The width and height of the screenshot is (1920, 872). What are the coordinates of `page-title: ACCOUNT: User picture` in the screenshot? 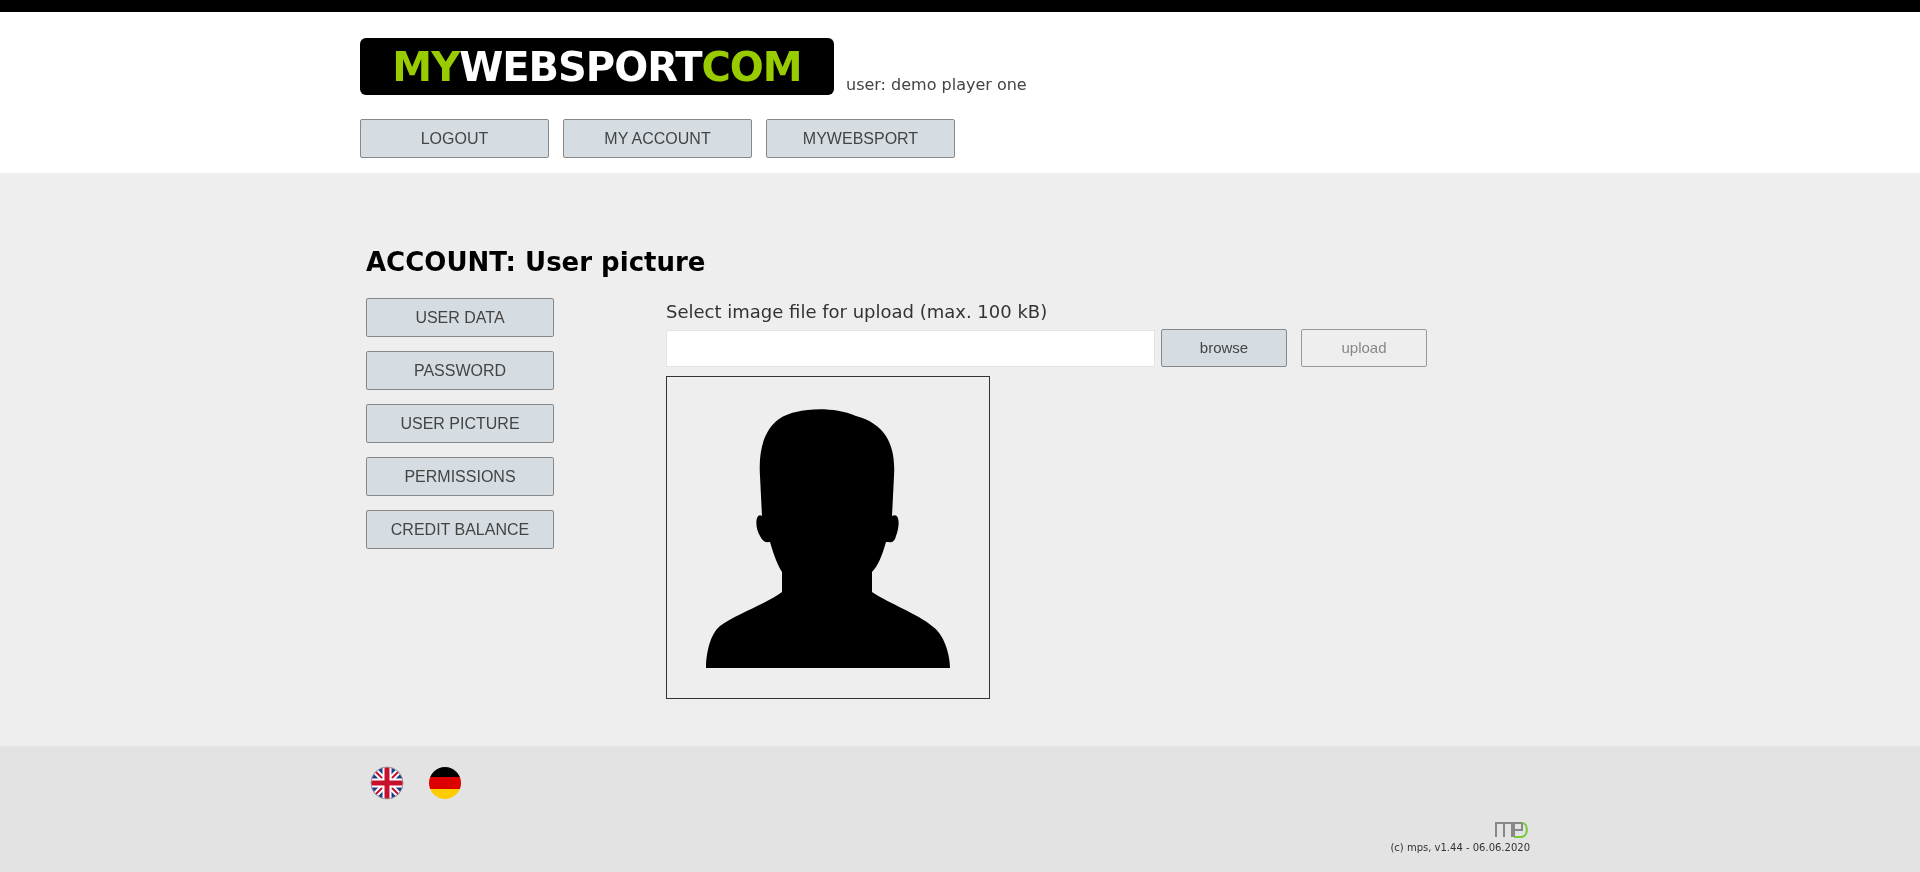 It's located at (536, 263).